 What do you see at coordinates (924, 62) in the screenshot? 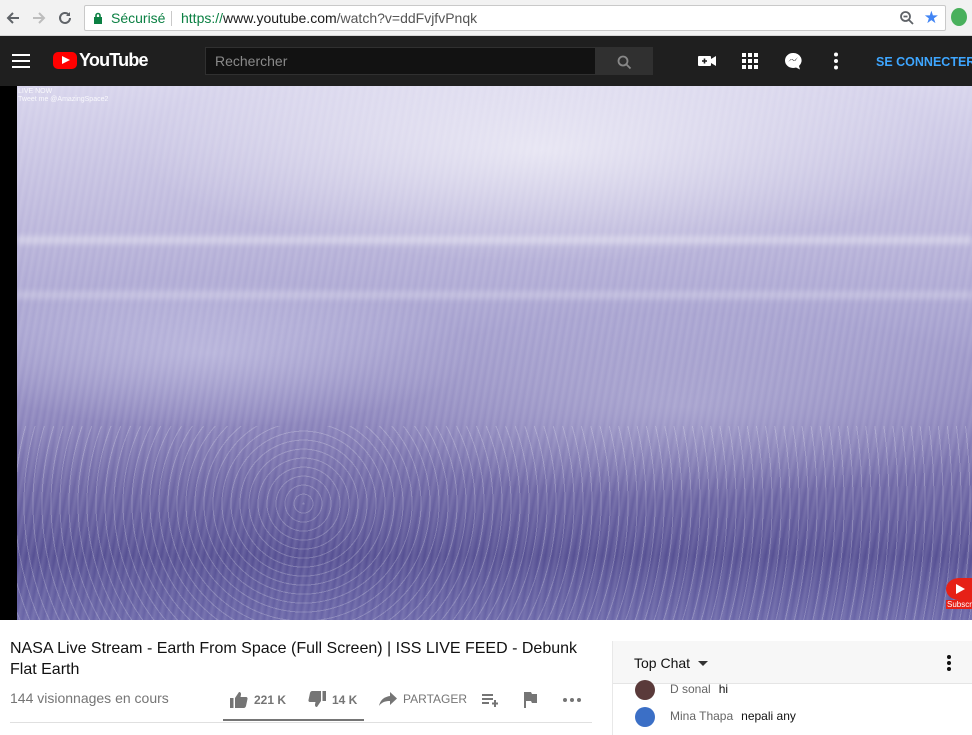
I see `signin-button: SE CONNECTER` at bounding box center [924, 62].